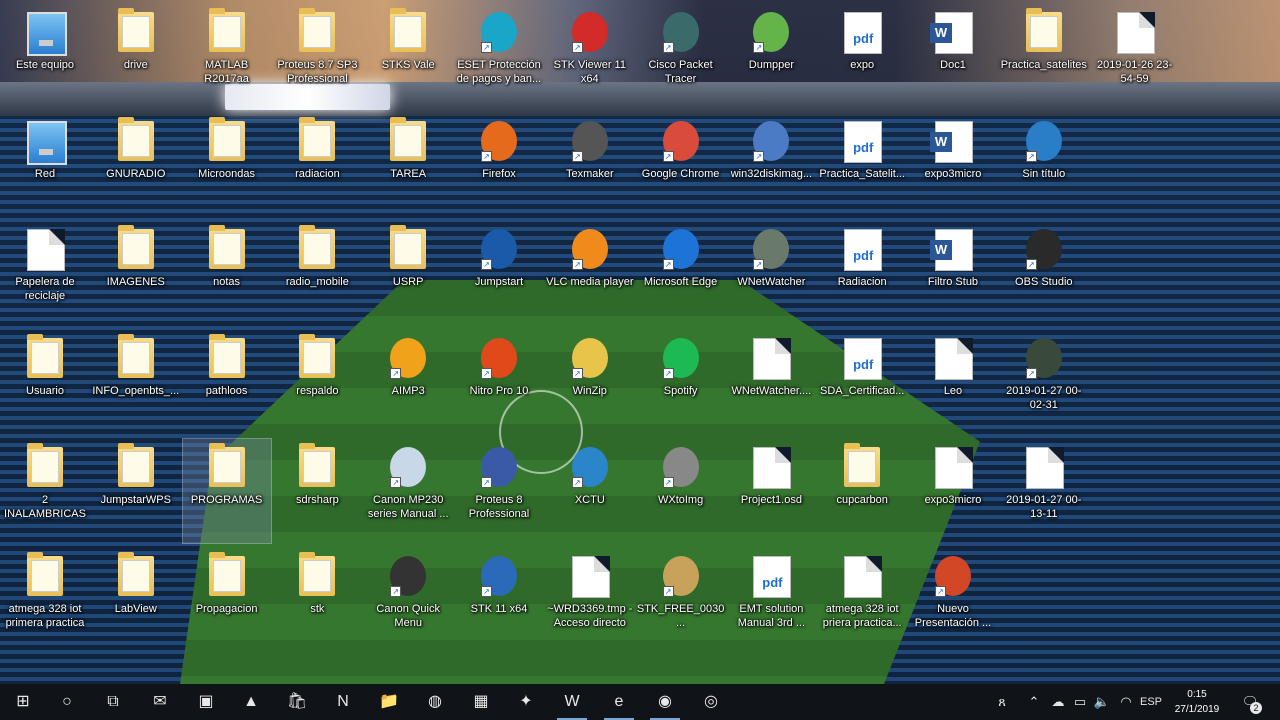 This screenshot has width=1280, height=720. What do you see at coordinates (1044, 273) in the screenshot?
I see `desktop-icon: ↗ OBS Studio` at bounding box center [1044, 273].